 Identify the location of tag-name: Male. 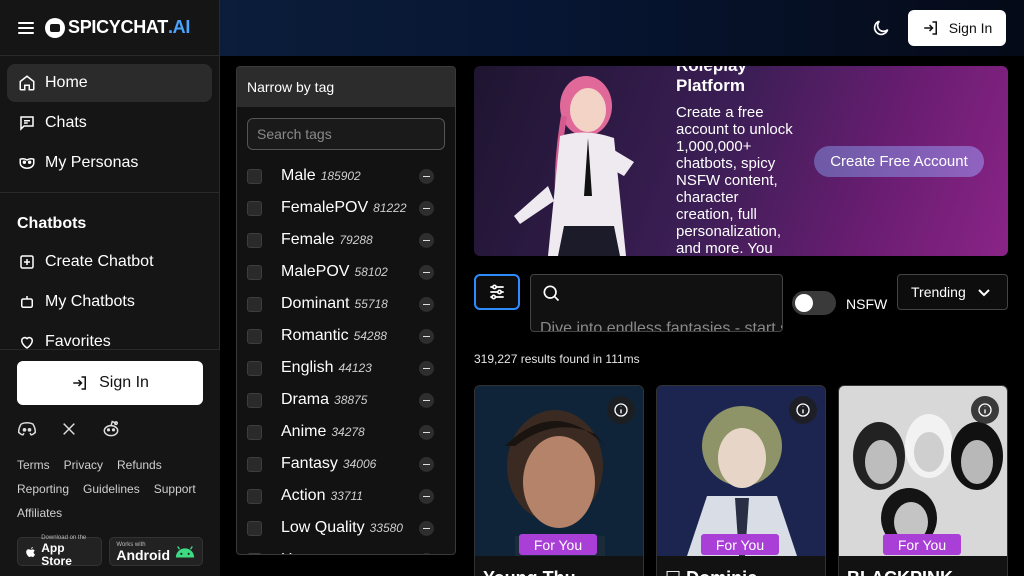
(298, 175).